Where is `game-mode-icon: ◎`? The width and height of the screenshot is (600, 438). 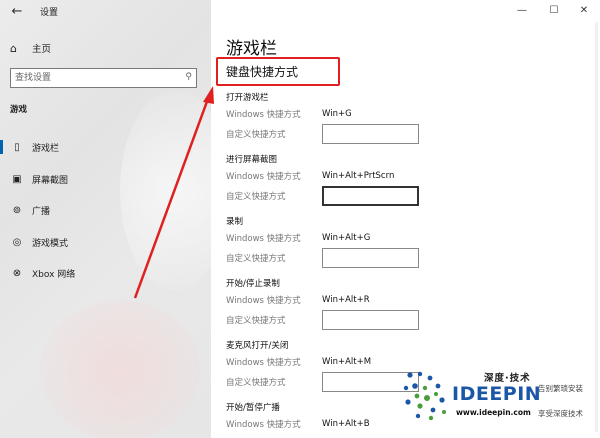
game-mode-icon: ◎ is located at coordinates (17, 242).